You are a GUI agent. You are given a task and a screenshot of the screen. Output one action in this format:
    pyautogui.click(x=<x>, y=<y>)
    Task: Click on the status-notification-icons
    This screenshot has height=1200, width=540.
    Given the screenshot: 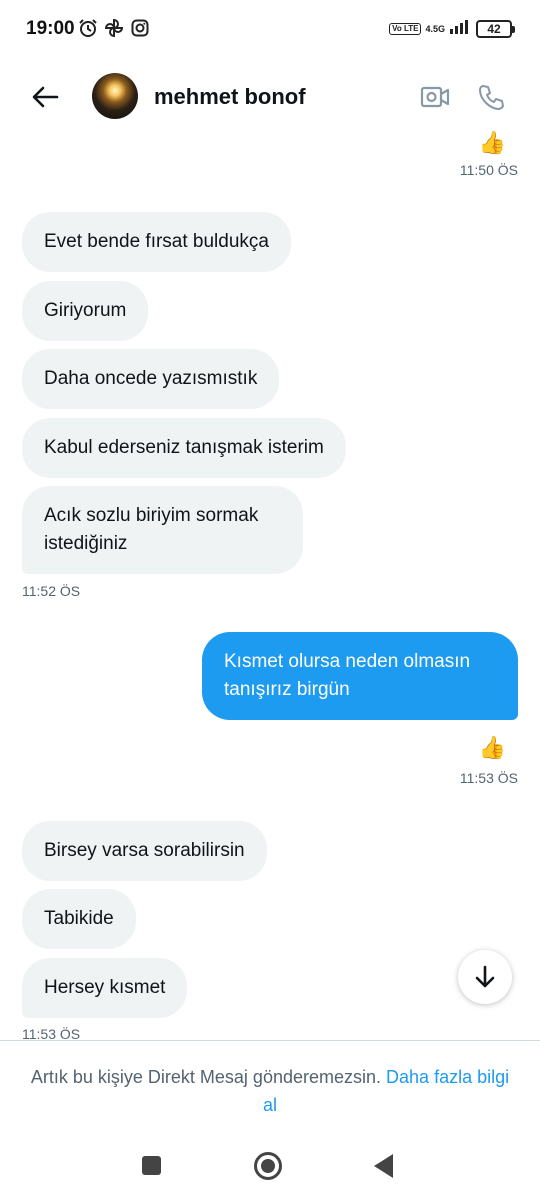 What is the action you would take?
    pyautogui.click(x=114, y=28)
    